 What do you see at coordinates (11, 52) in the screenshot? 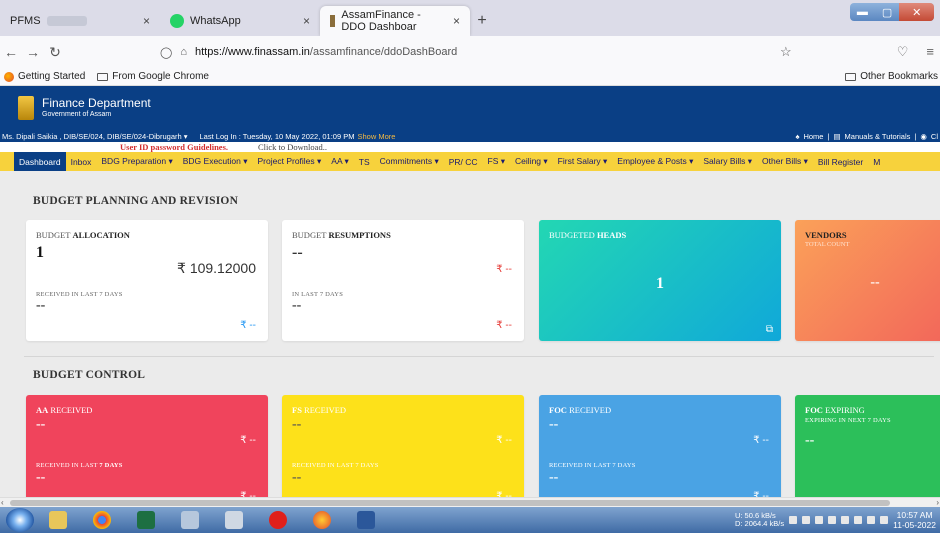
I see `back-arrow-icon: ←` at bounding box center [11, 52].